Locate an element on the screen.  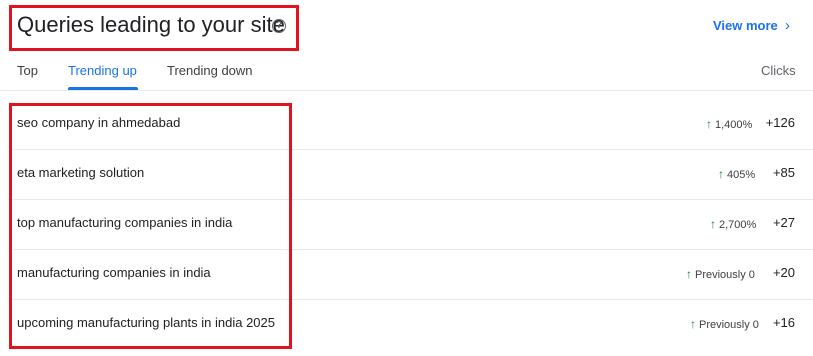
section-title: Queries leading to your site is located at coordinates (151, 24).